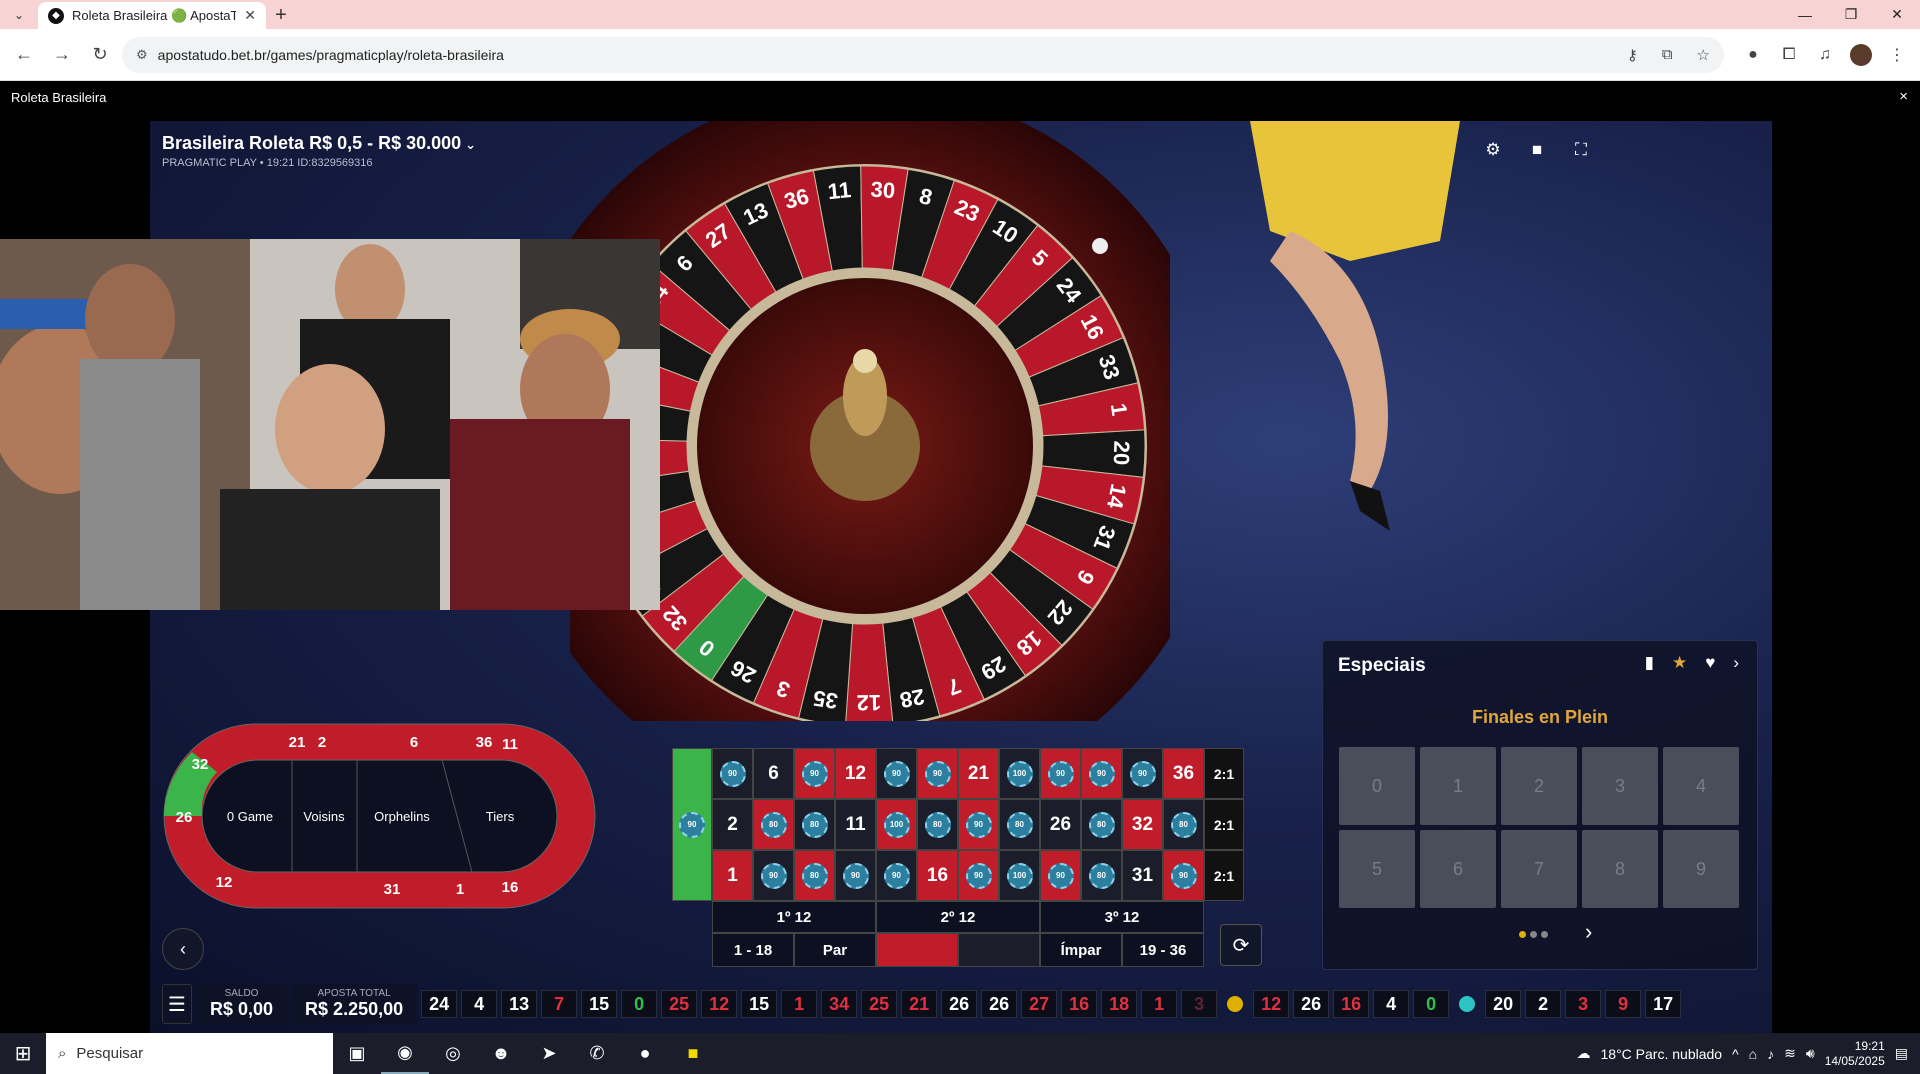 The image size is (1920, 1074). I want to click on favorite-star-icon: ★, so click(1679, 663).